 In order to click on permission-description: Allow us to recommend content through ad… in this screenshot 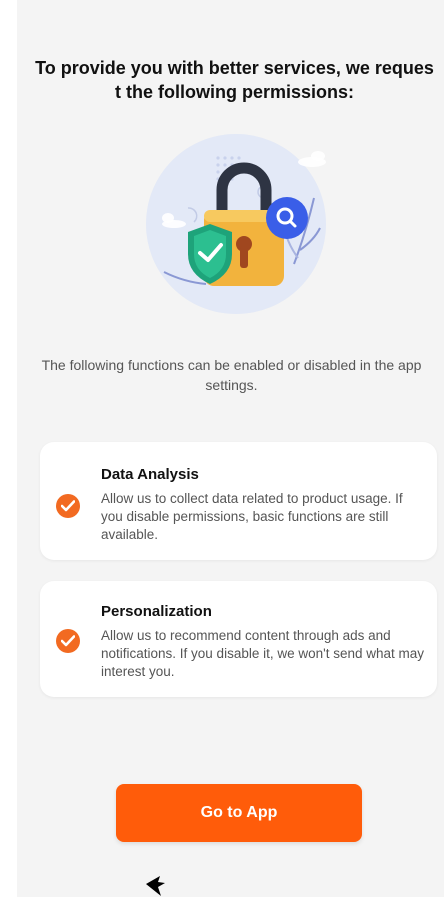, I will do `click(262, 653)`.